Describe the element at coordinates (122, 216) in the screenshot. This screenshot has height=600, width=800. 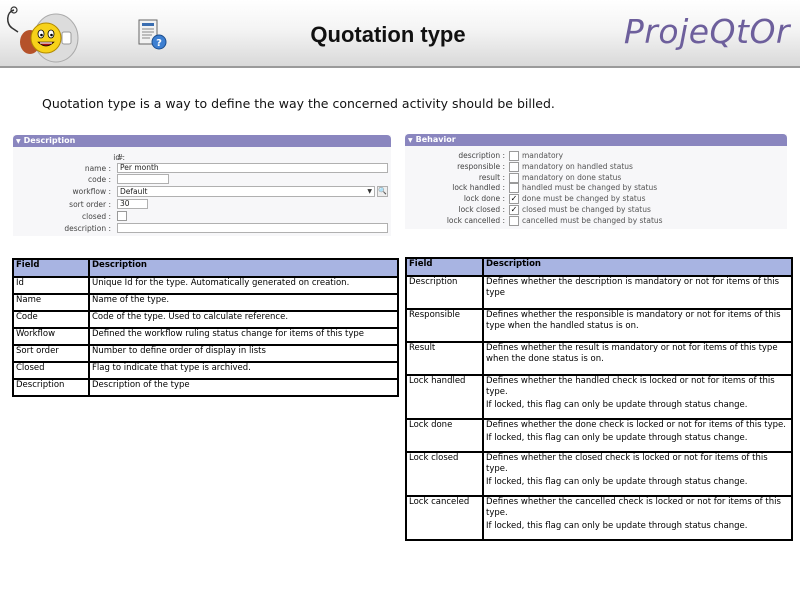
I see `closed-checkbox` at that location.